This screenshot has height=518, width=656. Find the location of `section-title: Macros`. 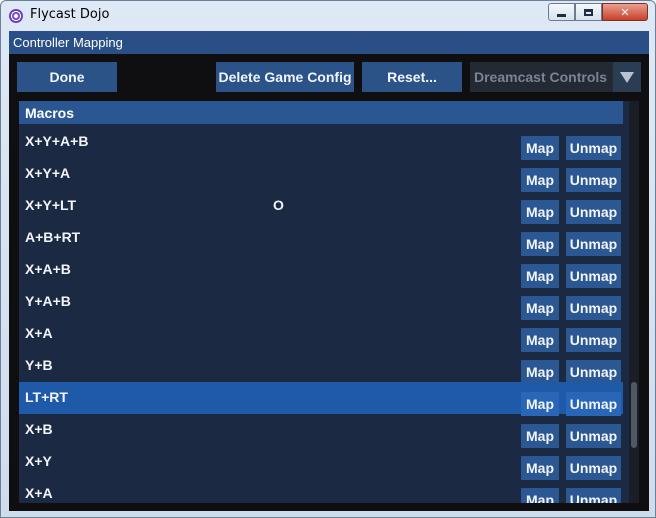

section-title: Macros is located at coordinates (50, 113).